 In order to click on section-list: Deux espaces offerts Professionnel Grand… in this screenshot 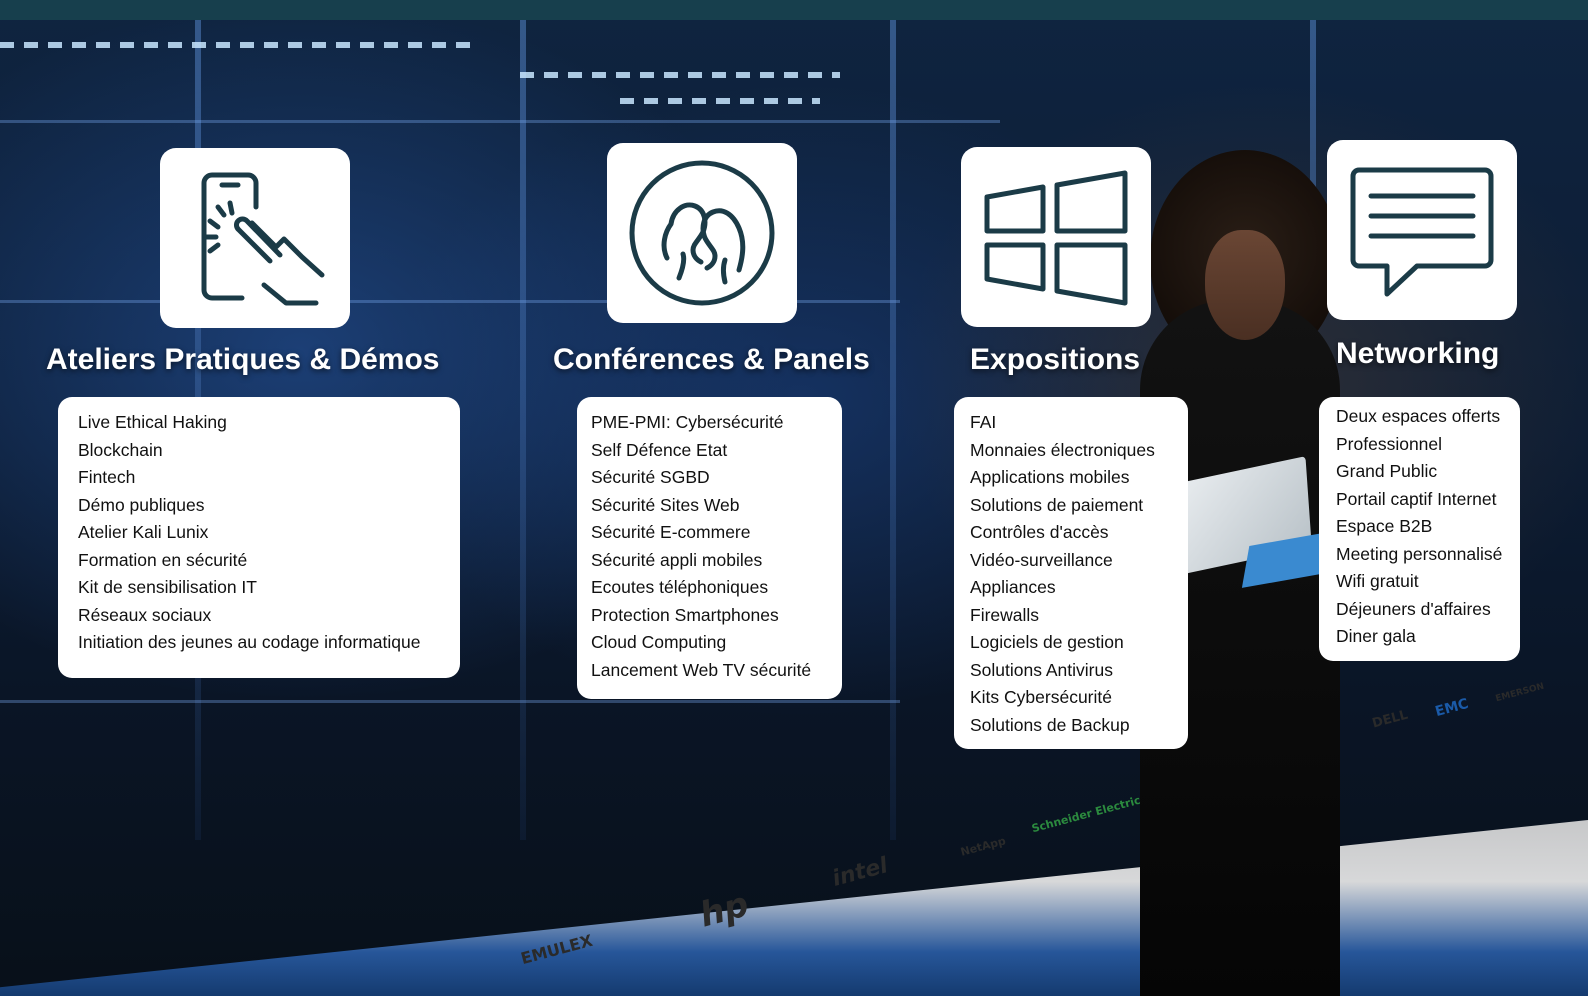, I will do `click(1419, 529)`.